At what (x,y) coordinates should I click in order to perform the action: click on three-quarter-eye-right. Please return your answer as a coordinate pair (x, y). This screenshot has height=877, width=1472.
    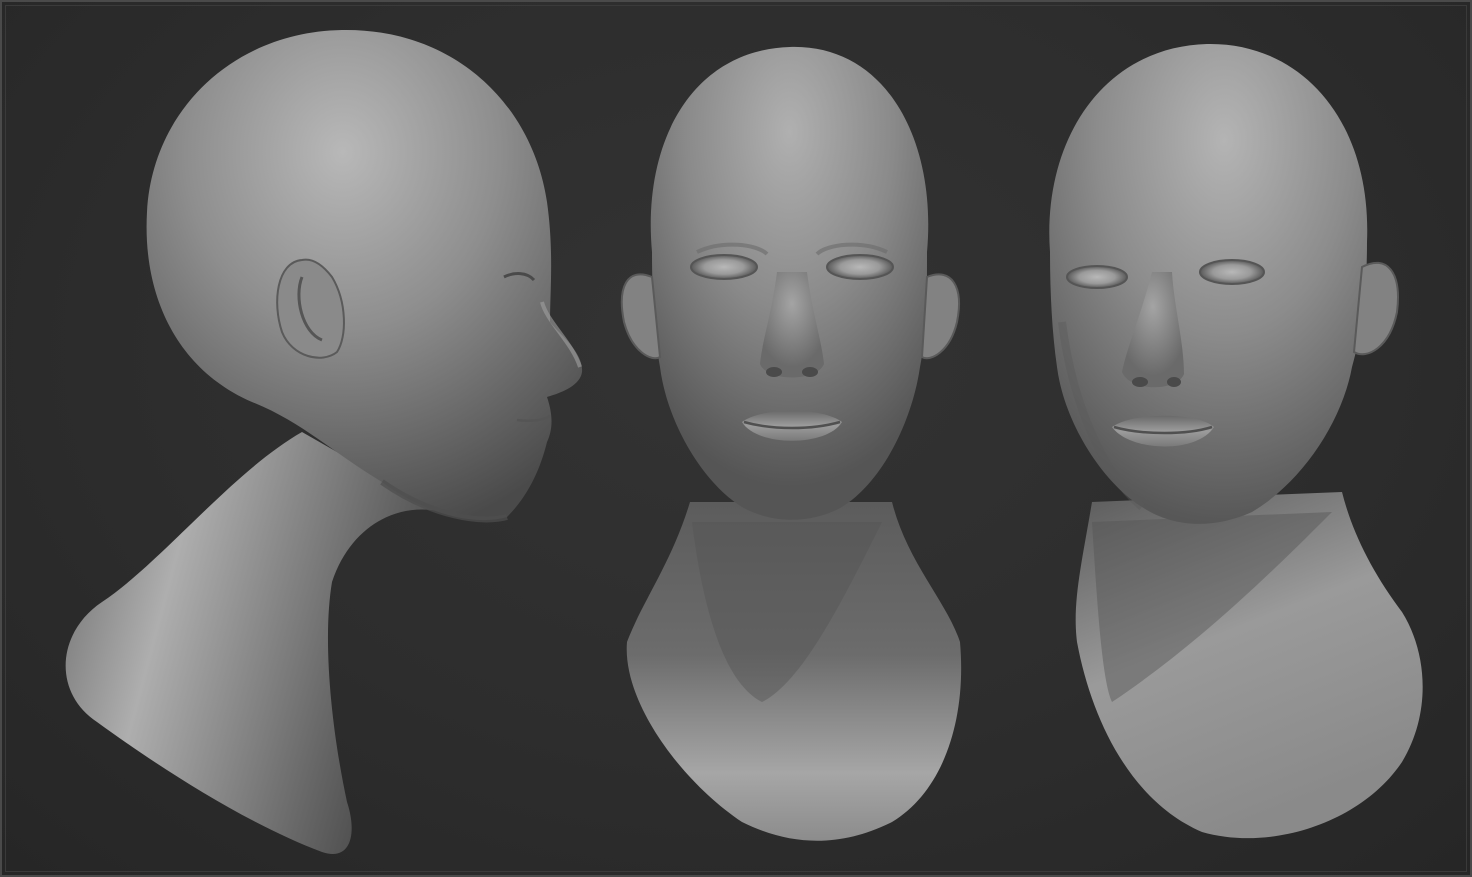
    Looking at the image, I should click on (1232, 272).